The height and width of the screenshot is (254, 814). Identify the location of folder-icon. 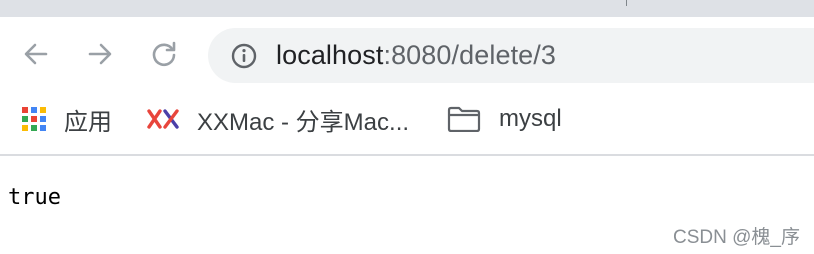
(464, 119).